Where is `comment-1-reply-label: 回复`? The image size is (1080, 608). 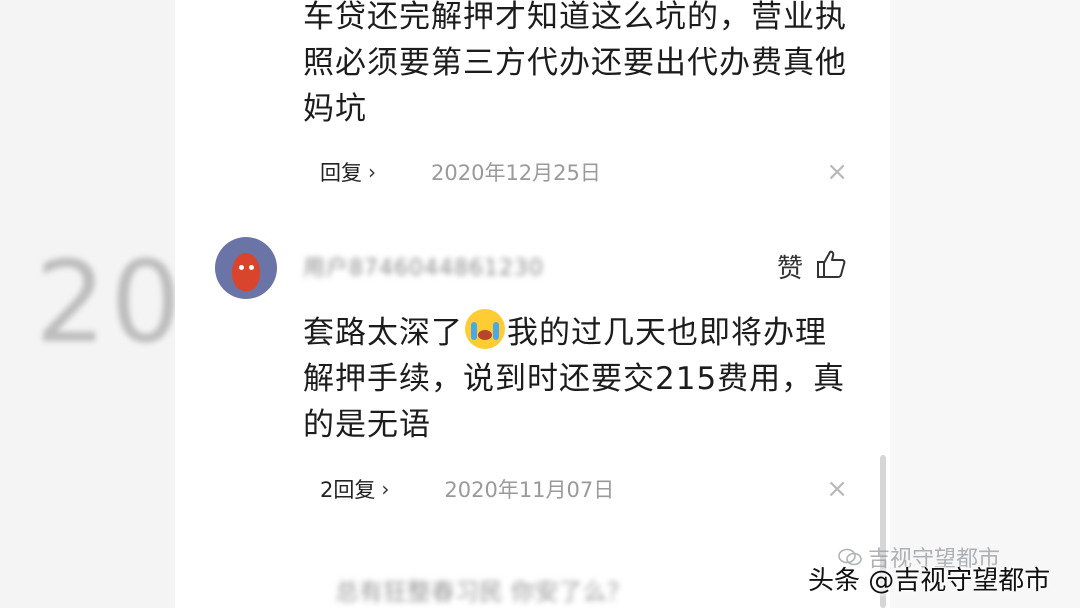
comment-1-reply-label: 回复 is located at coordinates (341, 173).